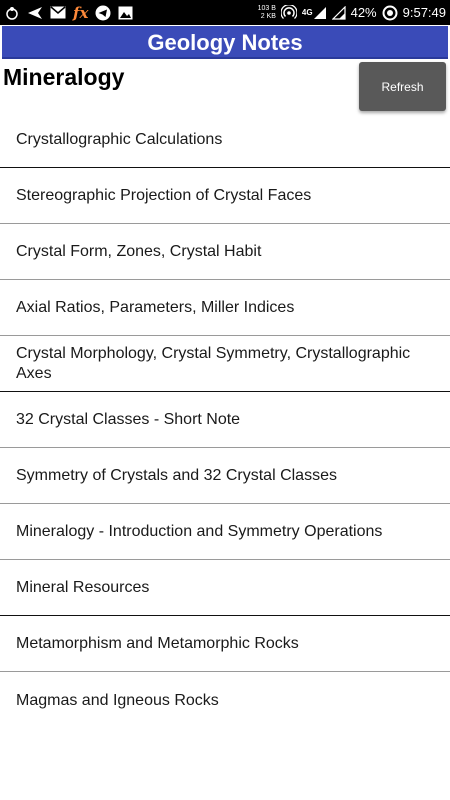 The height and width of the screenshot is (800, 450). What do you see at coordinates (155, 307) in the screenshot?
I see `list-item-label: Axial Ratios, Parameters, Miller Indices` at bounding box center [155, 307].